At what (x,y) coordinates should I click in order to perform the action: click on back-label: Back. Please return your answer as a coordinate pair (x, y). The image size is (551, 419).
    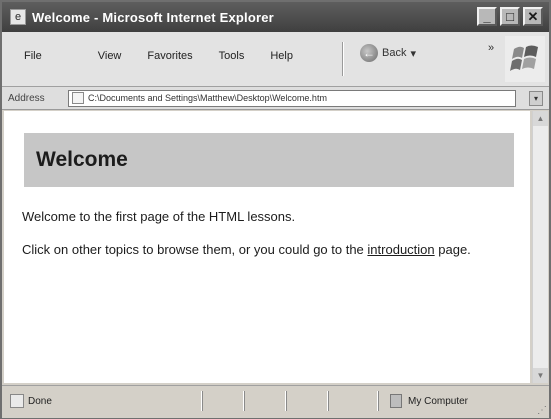
    Looking at the image, I should click on (394, 53).